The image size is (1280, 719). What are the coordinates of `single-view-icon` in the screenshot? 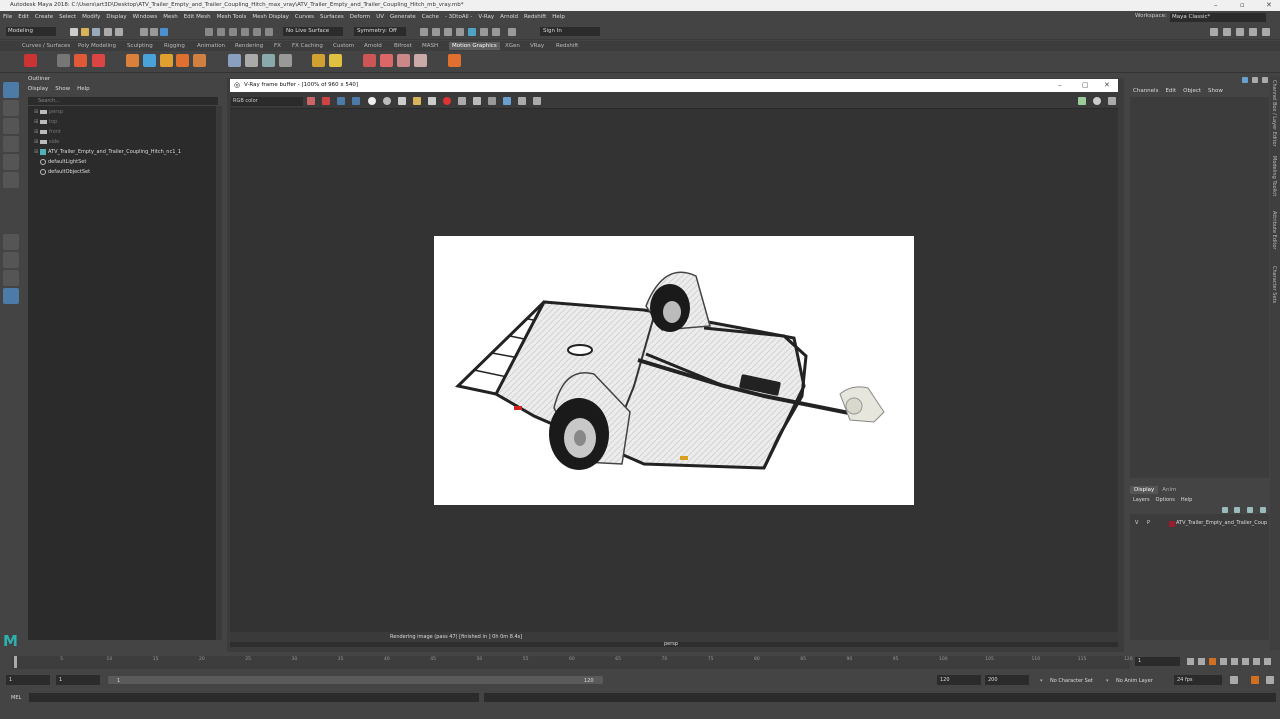 It's located at (11, 242).